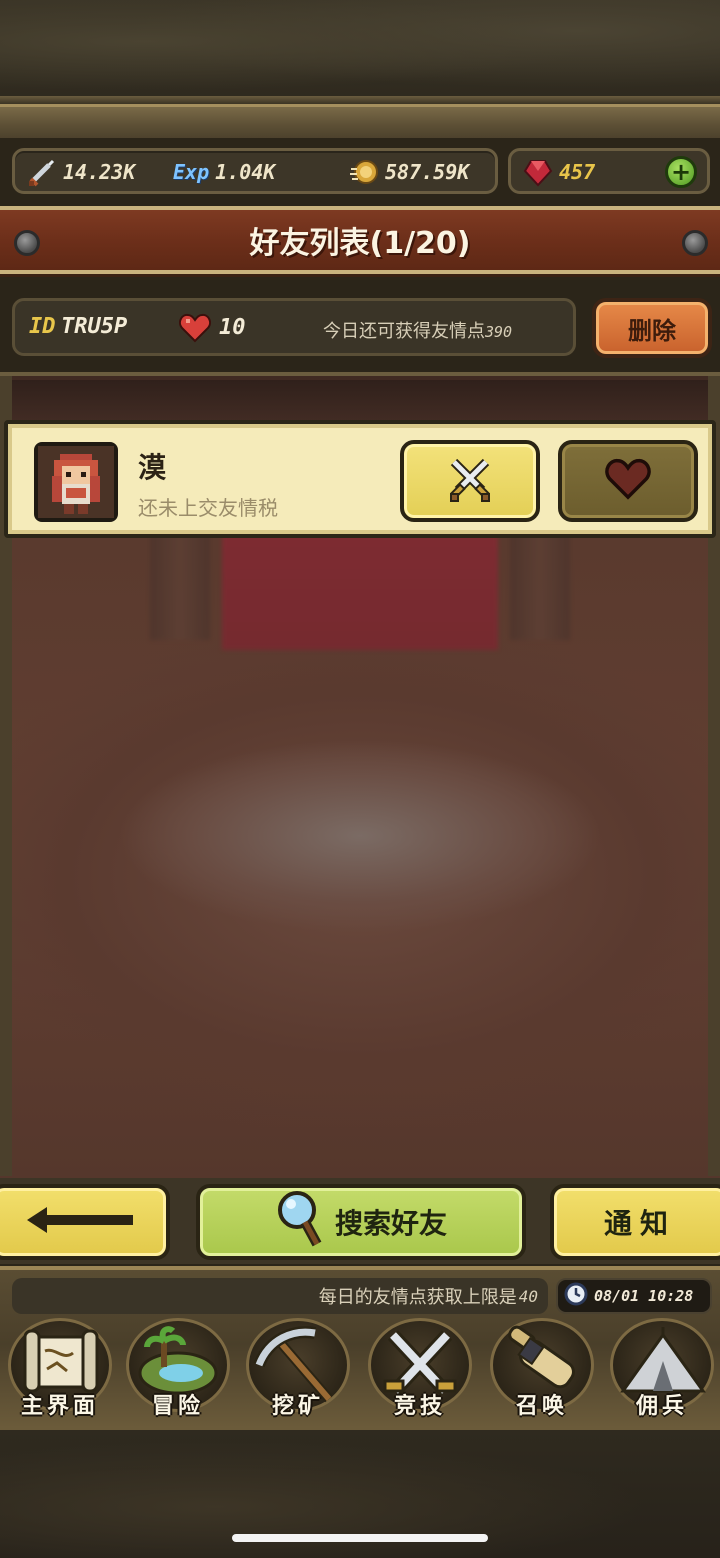 The width and height of the screenshot is (720, 1558). What do you see at coordinates (94, 326) in the screenshot?
I see `player-id: TRU5P` at bounding box center [94, 326].